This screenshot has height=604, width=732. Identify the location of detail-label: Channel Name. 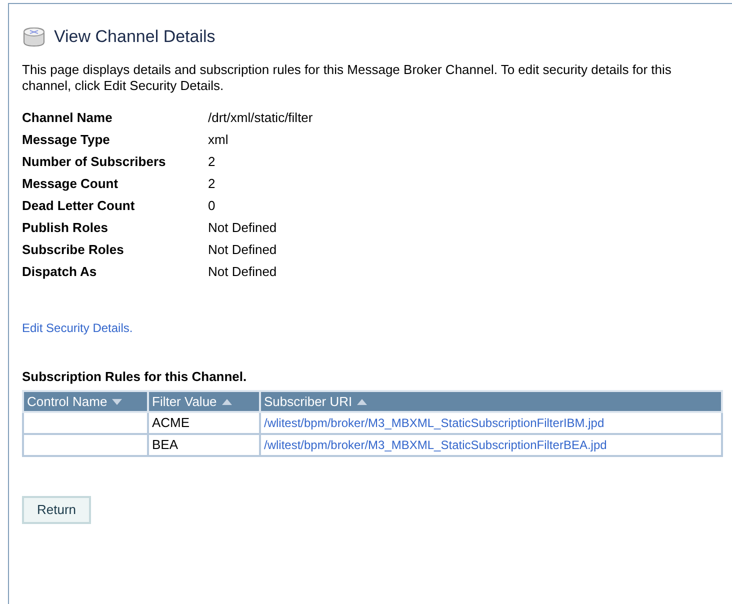
(68, 117).